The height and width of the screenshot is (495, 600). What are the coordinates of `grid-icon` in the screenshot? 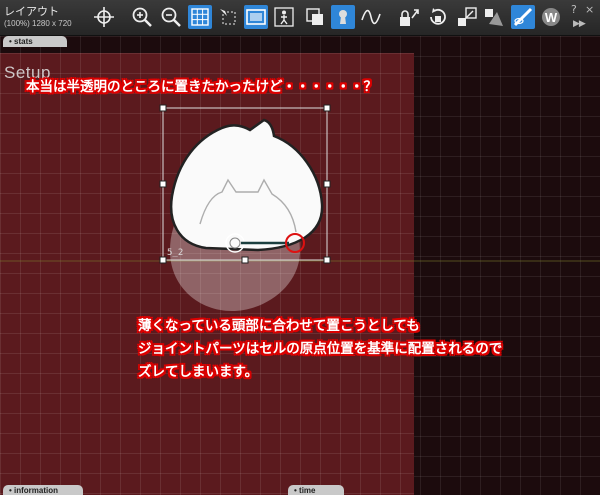 It's located at (200, 17).